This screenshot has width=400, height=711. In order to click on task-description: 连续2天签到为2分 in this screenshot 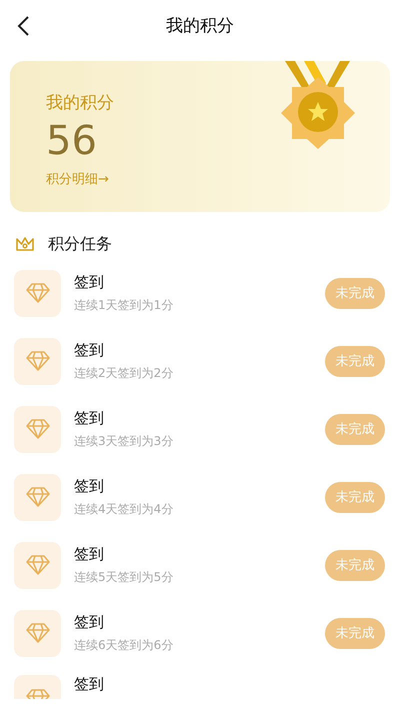, I will do `click(124, 373)`.